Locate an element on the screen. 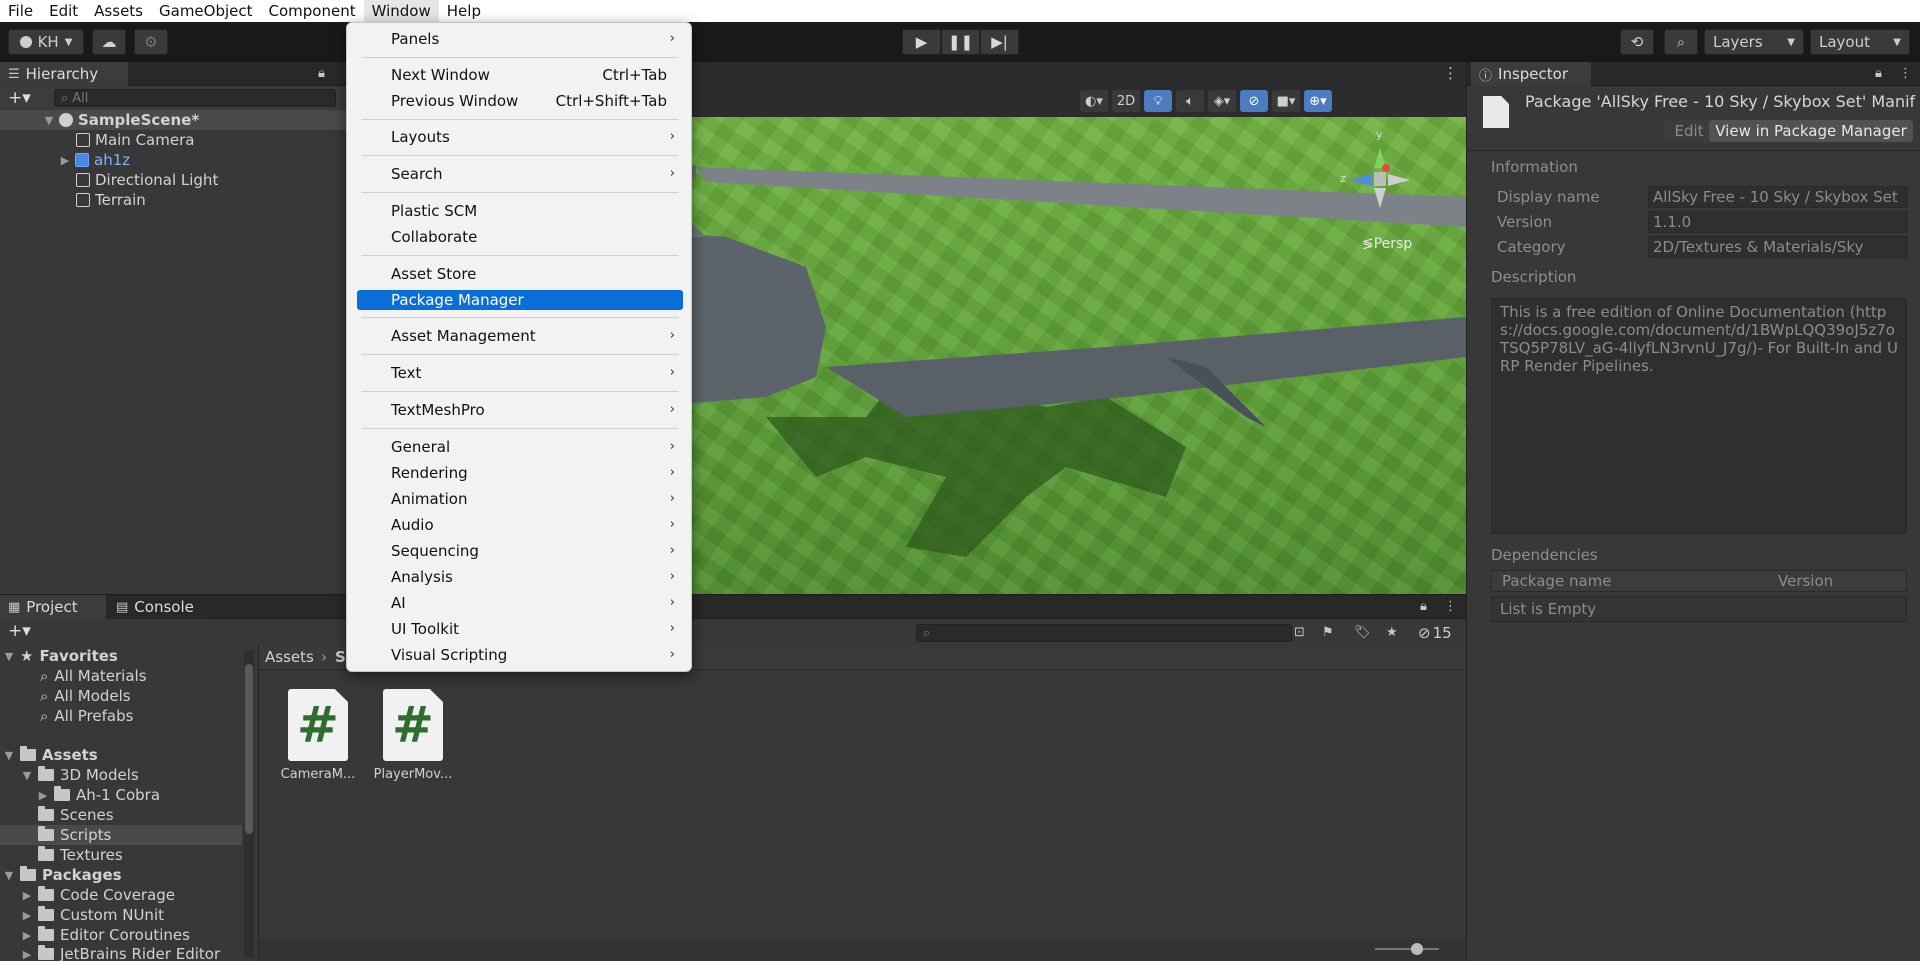 The width and height of the screenshot is (1920, 961). gameobject-icon is located at coordinates (83, 140).